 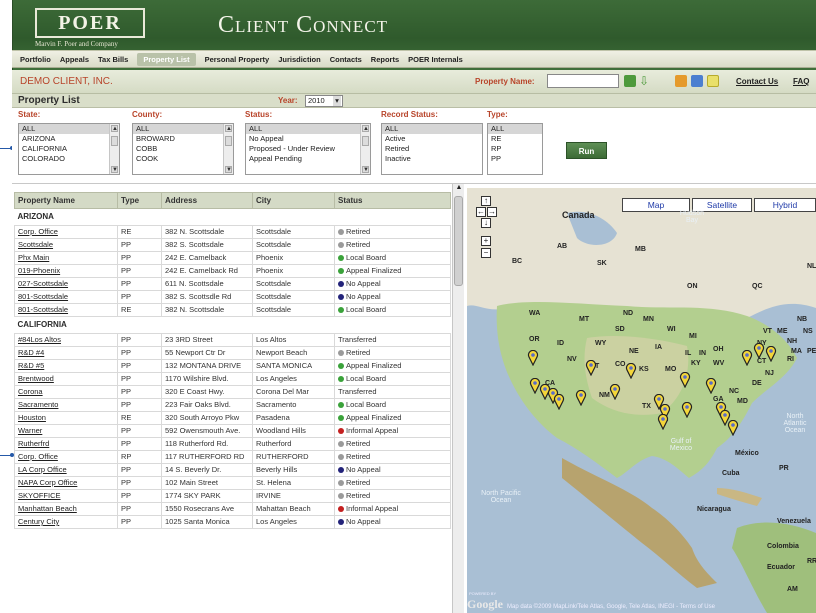 I want to click on map-type-hybrid: Hybrid, so click(x=785, y=205).